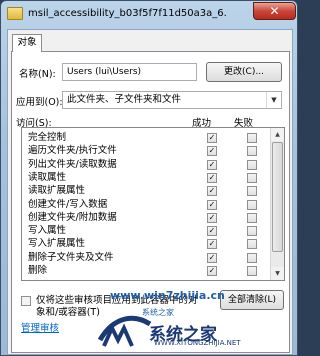 This screenshot has width=320, height=356. I want to click on permission-name: 删除, so click(38, 270).